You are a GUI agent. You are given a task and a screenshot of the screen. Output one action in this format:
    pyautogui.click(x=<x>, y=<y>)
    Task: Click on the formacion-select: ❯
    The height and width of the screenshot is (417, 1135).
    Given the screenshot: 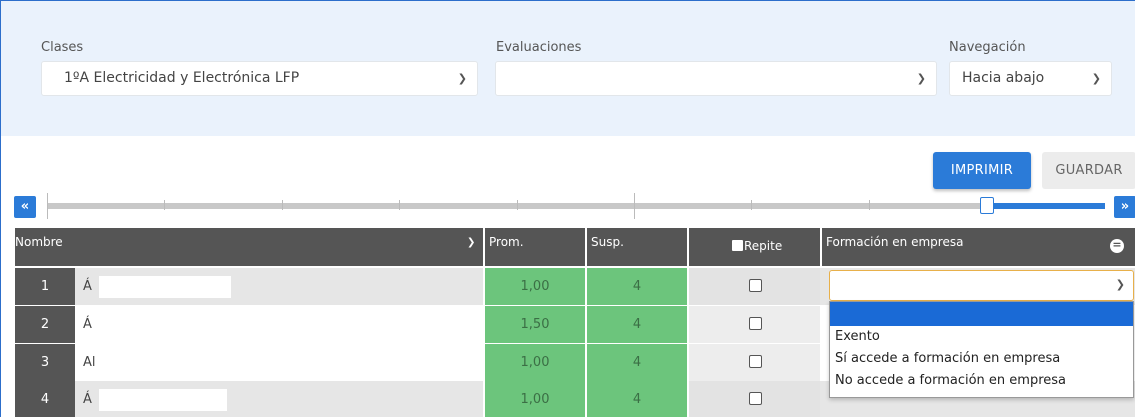 What is the action you would take?
    pyautogui.click(x=981, y=285)
    